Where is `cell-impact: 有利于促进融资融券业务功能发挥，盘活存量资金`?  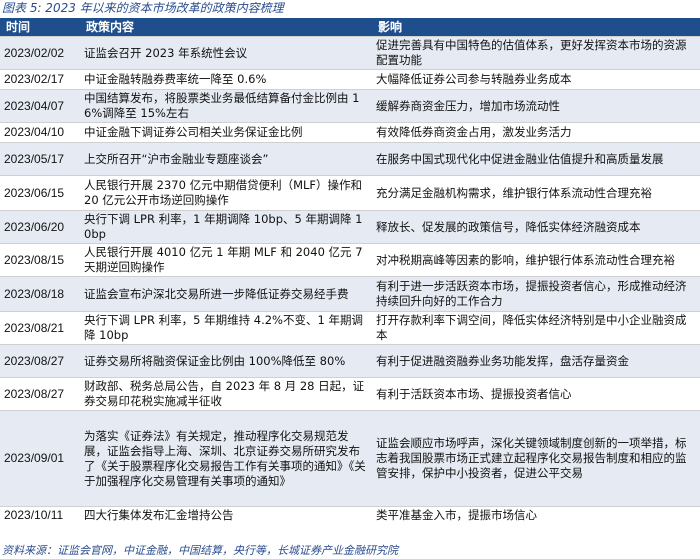
cell-impact: 有利于促进融资融券业务功能发挥，盘活存量资金 is located at coordinates (502, 360).